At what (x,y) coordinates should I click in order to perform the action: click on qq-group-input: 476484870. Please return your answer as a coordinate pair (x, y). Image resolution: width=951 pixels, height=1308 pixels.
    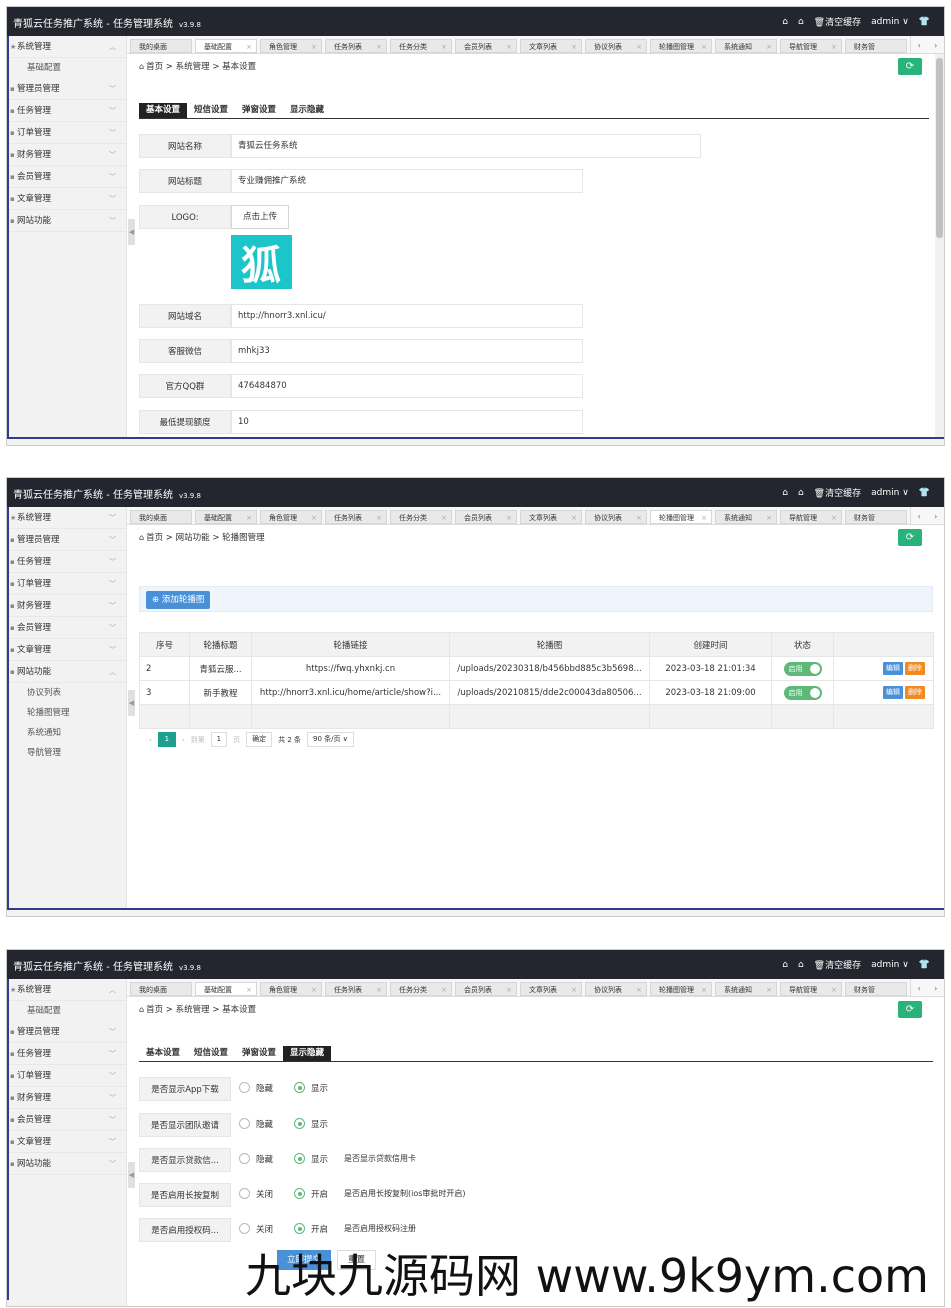
    Looking at the image, I should click on (407, 386).